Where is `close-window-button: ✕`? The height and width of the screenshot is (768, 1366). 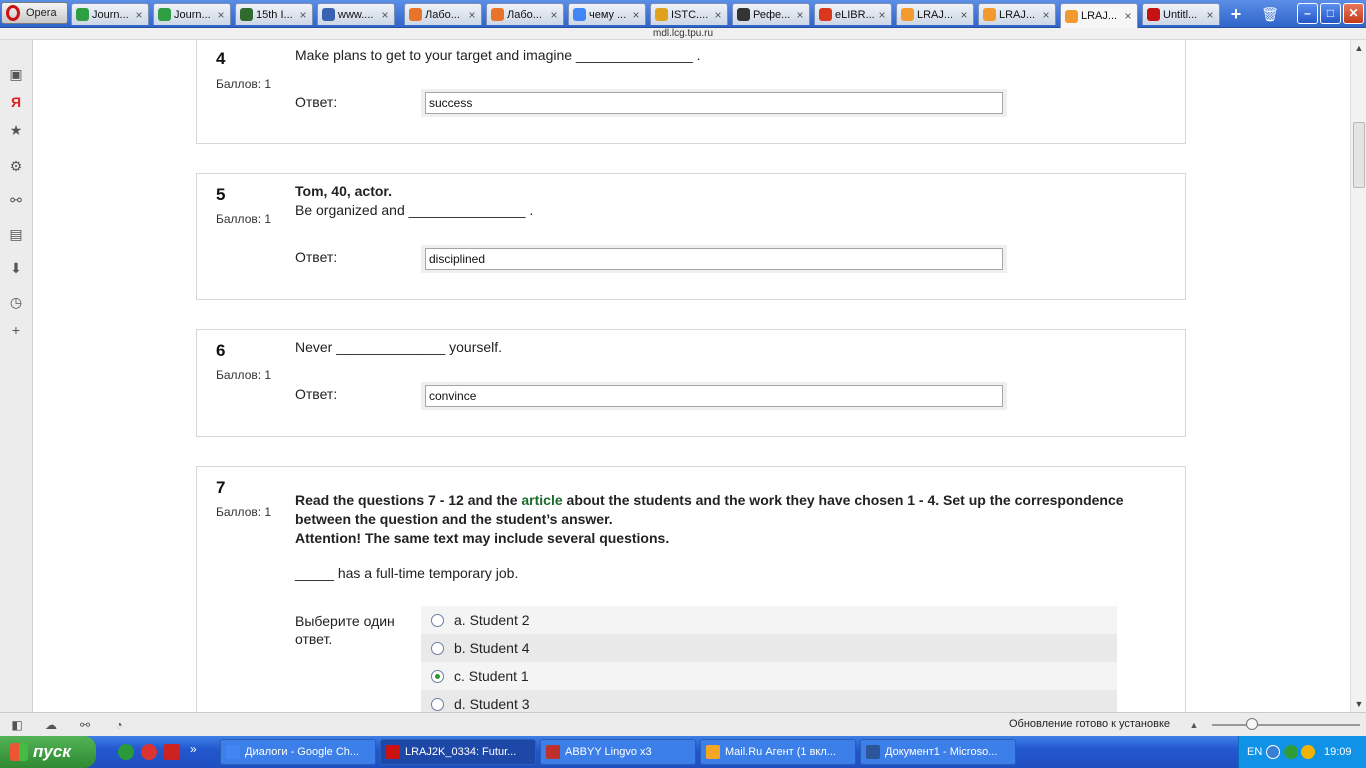
close-window-button: ✕ is located at coordinates (1353, 13).